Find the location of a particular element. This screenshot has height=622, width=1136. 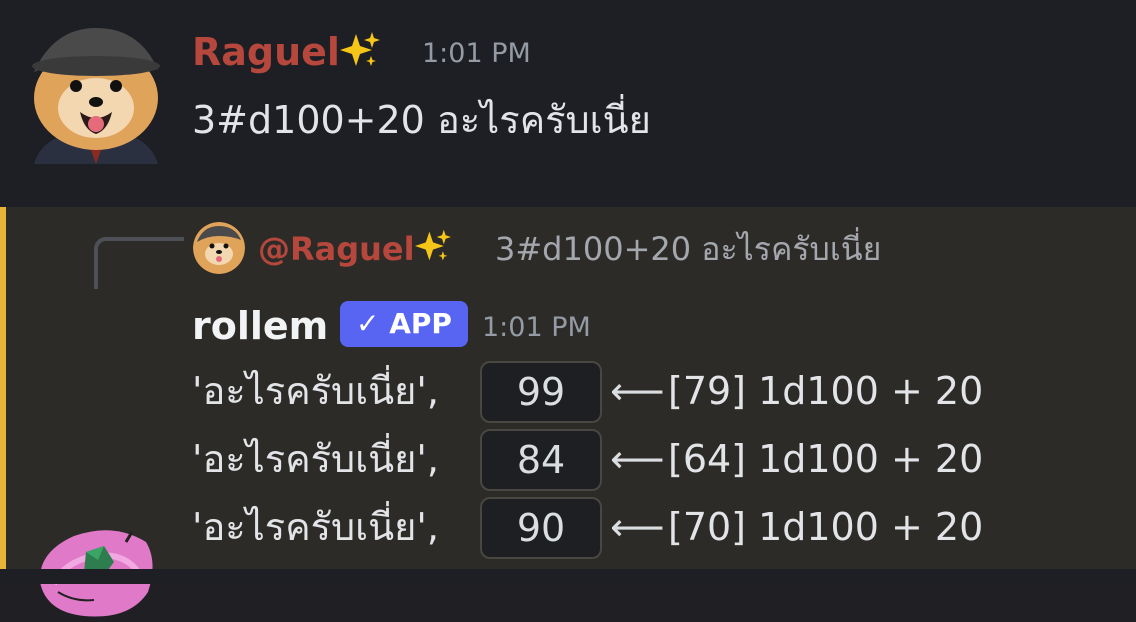

roll-total: 99 is located at coordinates (541, 392).